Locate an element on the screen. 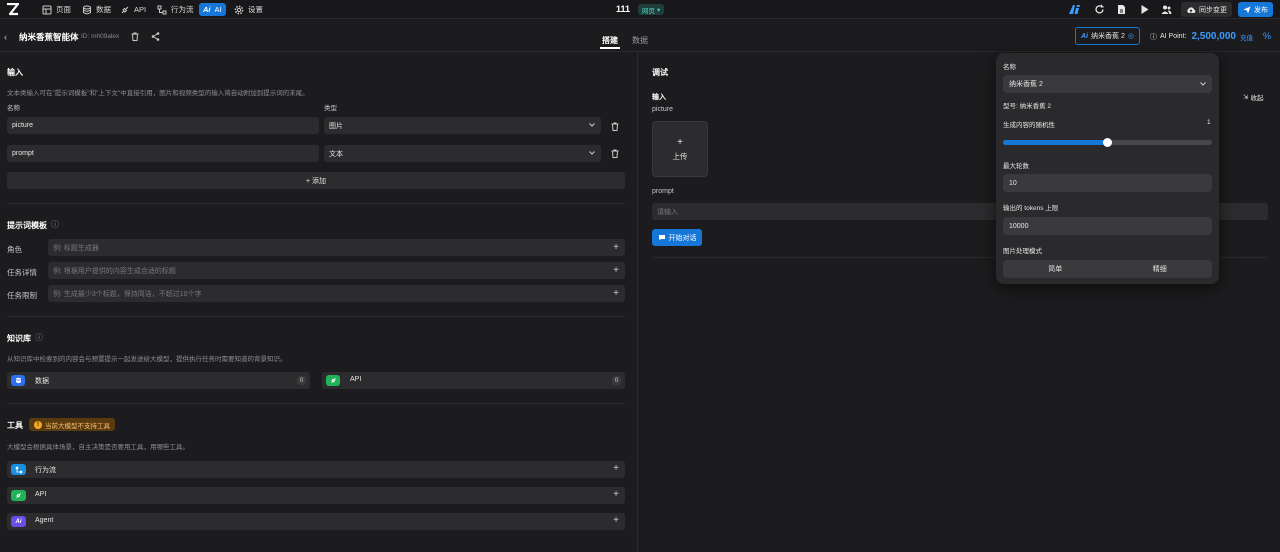 The height and width of the screenshot is (552, 1280). publish-button: 发布 is located at coordinates (1255, 9).